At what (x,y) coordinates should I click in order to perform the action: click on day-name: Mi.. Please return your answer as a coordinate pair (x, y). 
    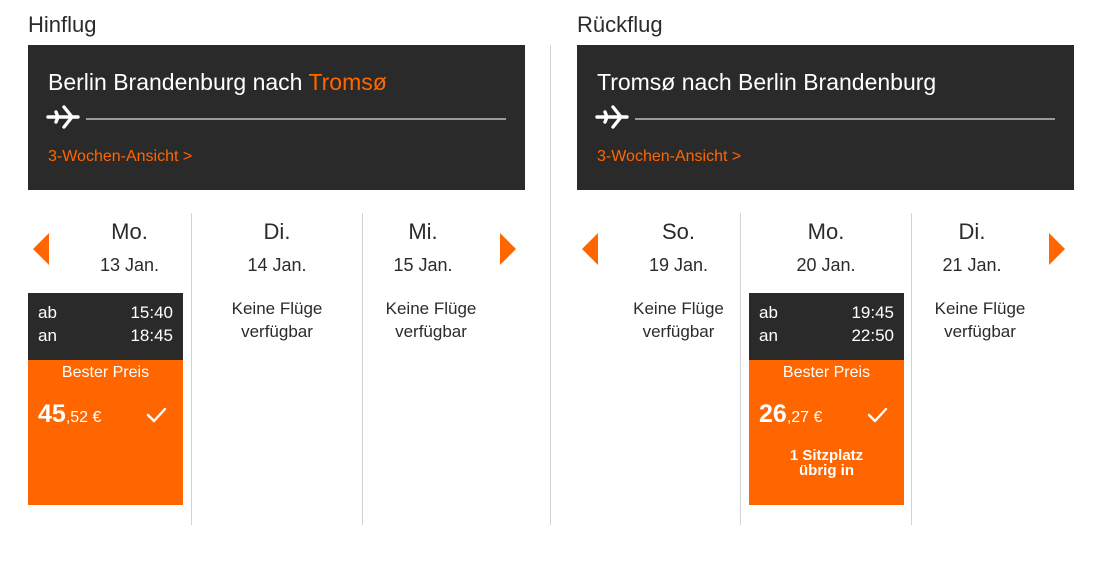
    Looking at the image, I should click on (423, 231).